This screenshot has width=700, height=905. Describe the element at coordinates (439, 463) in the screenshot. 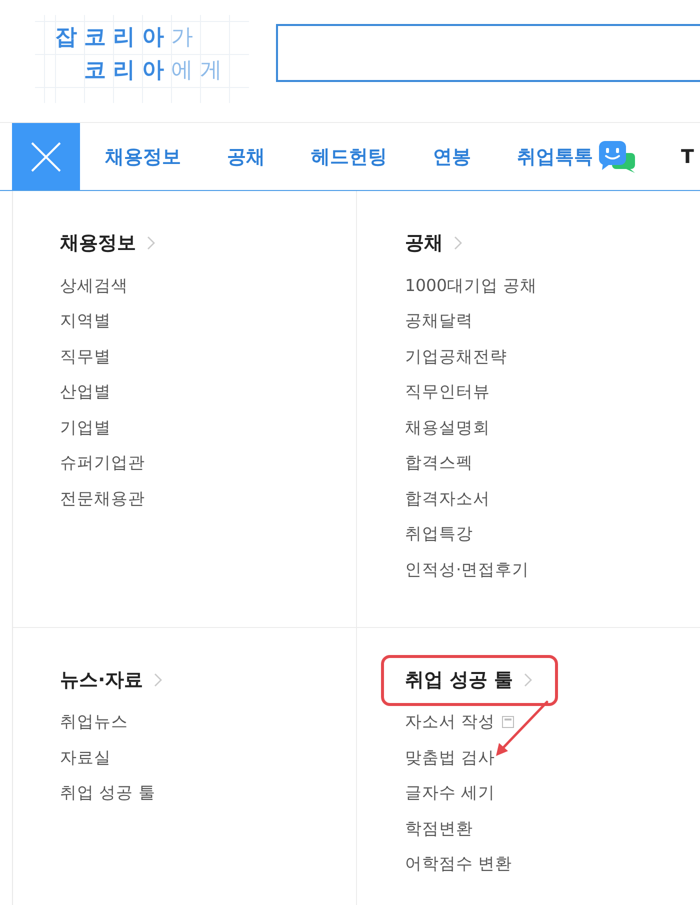

I see `menu-link: 합격스펙` at that location.